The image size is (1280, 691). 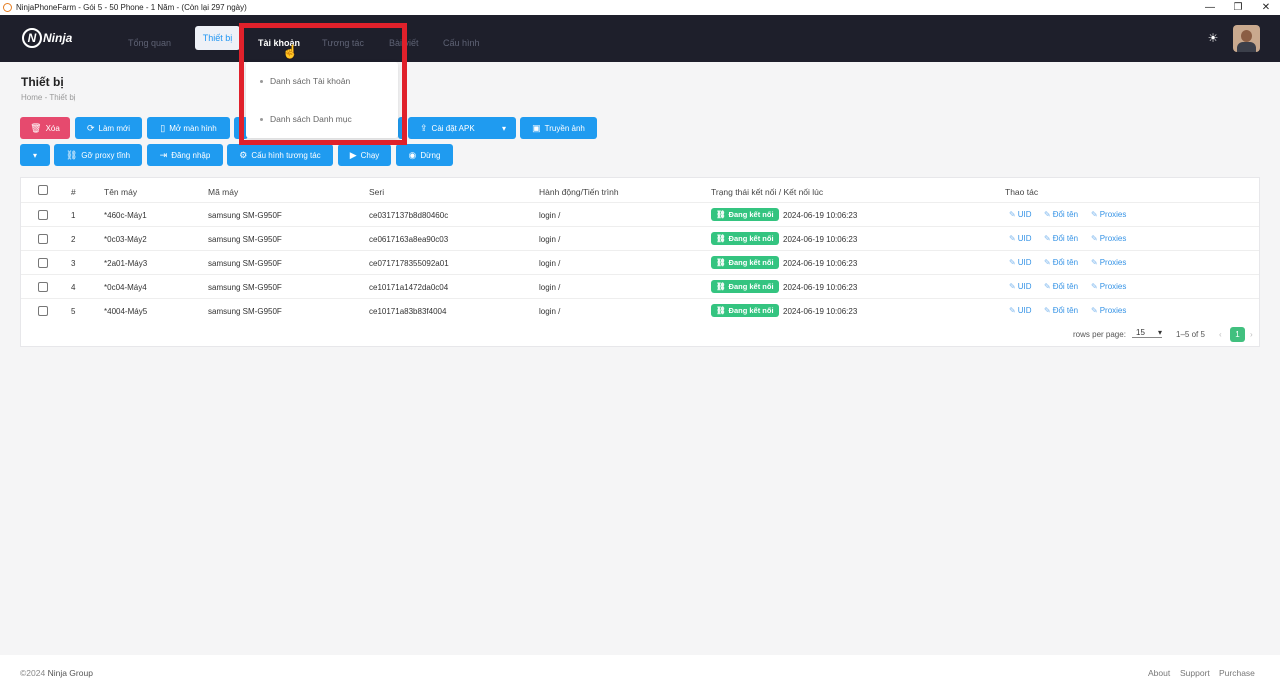 I want to click on login-button: ⇥ Đăng nhập, so click(x=185, y=155).